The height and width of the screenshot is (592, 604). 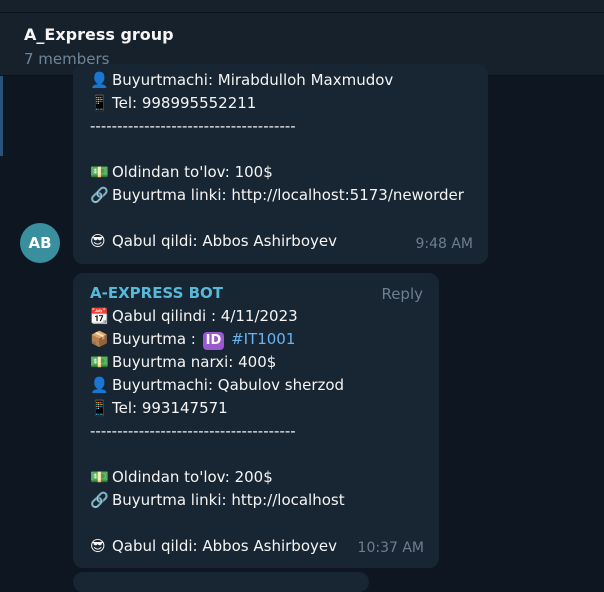 I want to click on reply-button: Reply, so click(x=402, y=294).